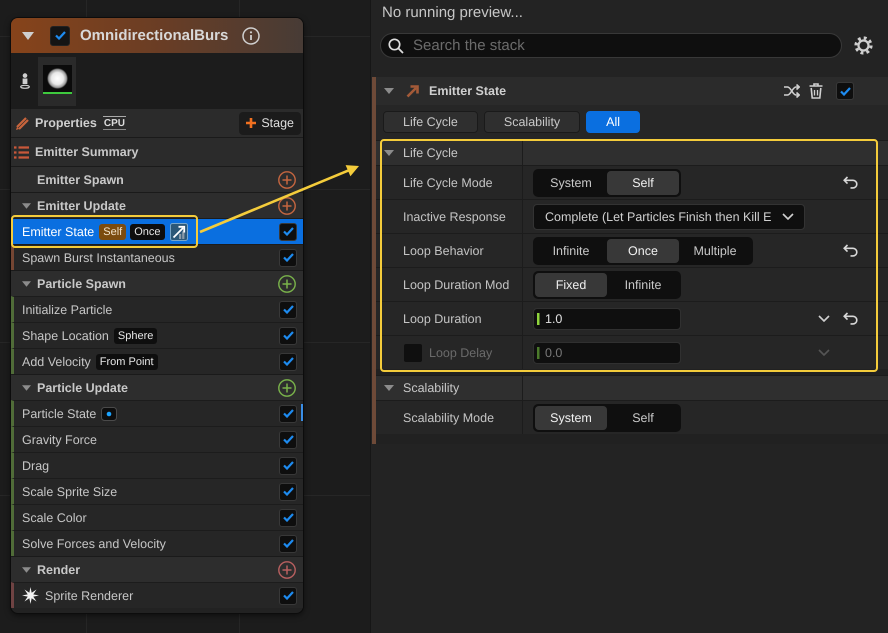 The height and width of the screenshot is (633, 888). Describe the element at coordinates (816, 91) in the screenshot. I see `trash-icon` at that location.